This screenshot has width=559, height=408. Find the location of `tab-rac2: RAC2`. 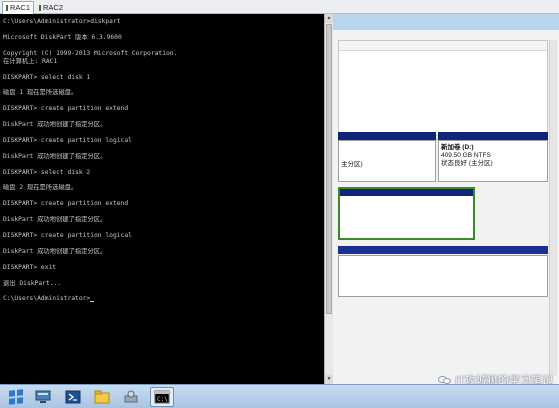

tab-rac2: RAC2 is located at coordinates (51, 7).